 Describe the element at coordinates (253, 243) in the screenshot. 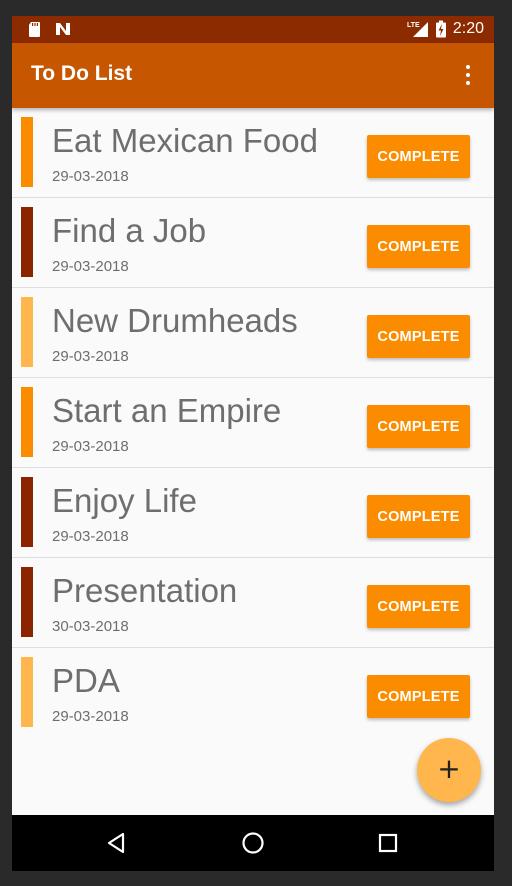

I see `task-row: Find a Job 29-03-2018 COMPLETE` at that location.